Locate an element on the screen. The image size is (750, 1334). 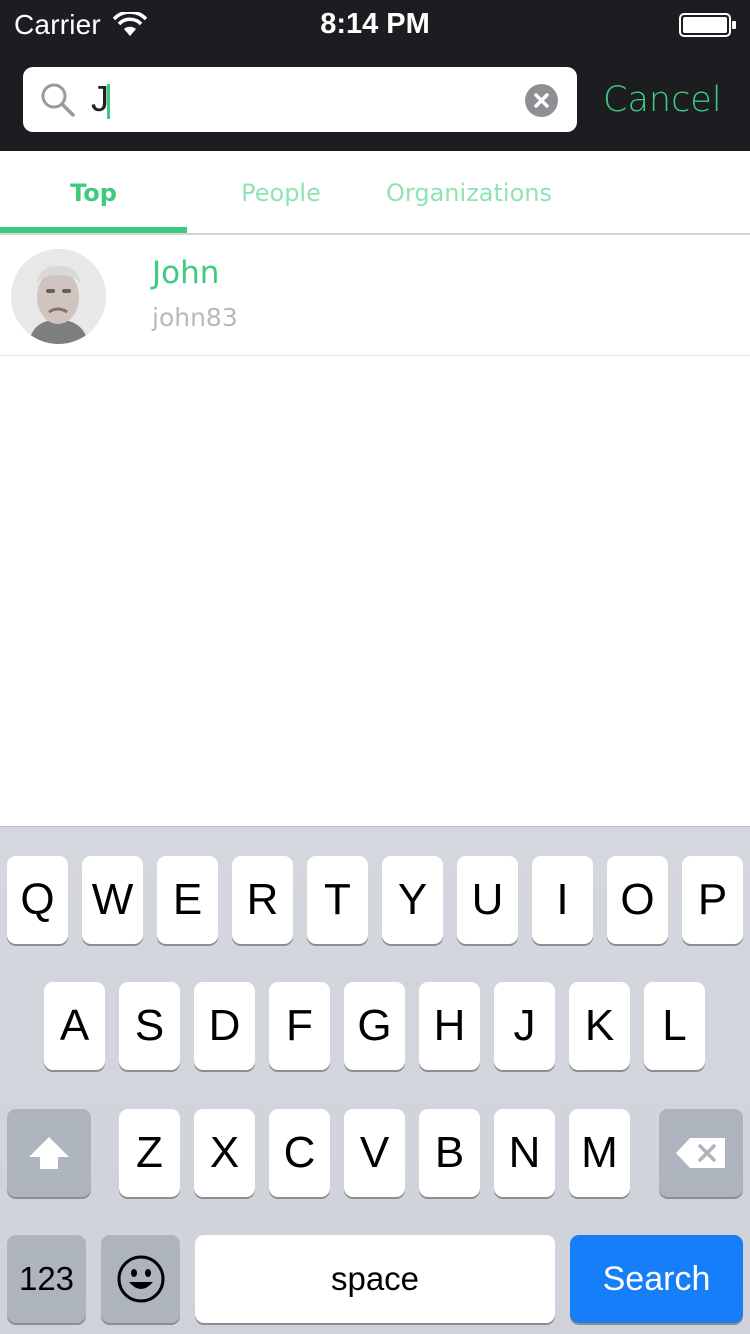
key-p: P is located at coordinates (712, 900).